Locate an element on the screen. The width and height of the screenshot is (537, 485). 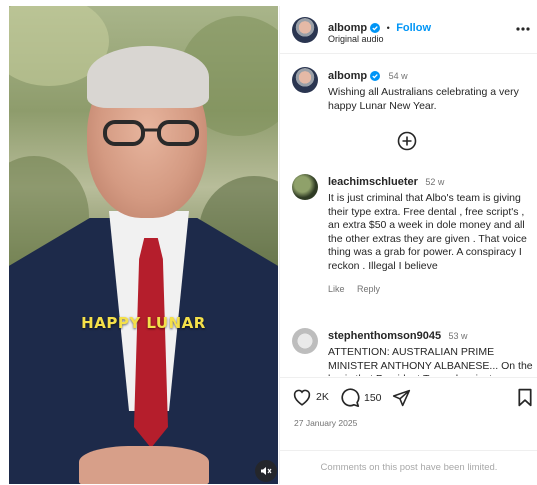
speaker-hair is located at coordinates (148, 77).